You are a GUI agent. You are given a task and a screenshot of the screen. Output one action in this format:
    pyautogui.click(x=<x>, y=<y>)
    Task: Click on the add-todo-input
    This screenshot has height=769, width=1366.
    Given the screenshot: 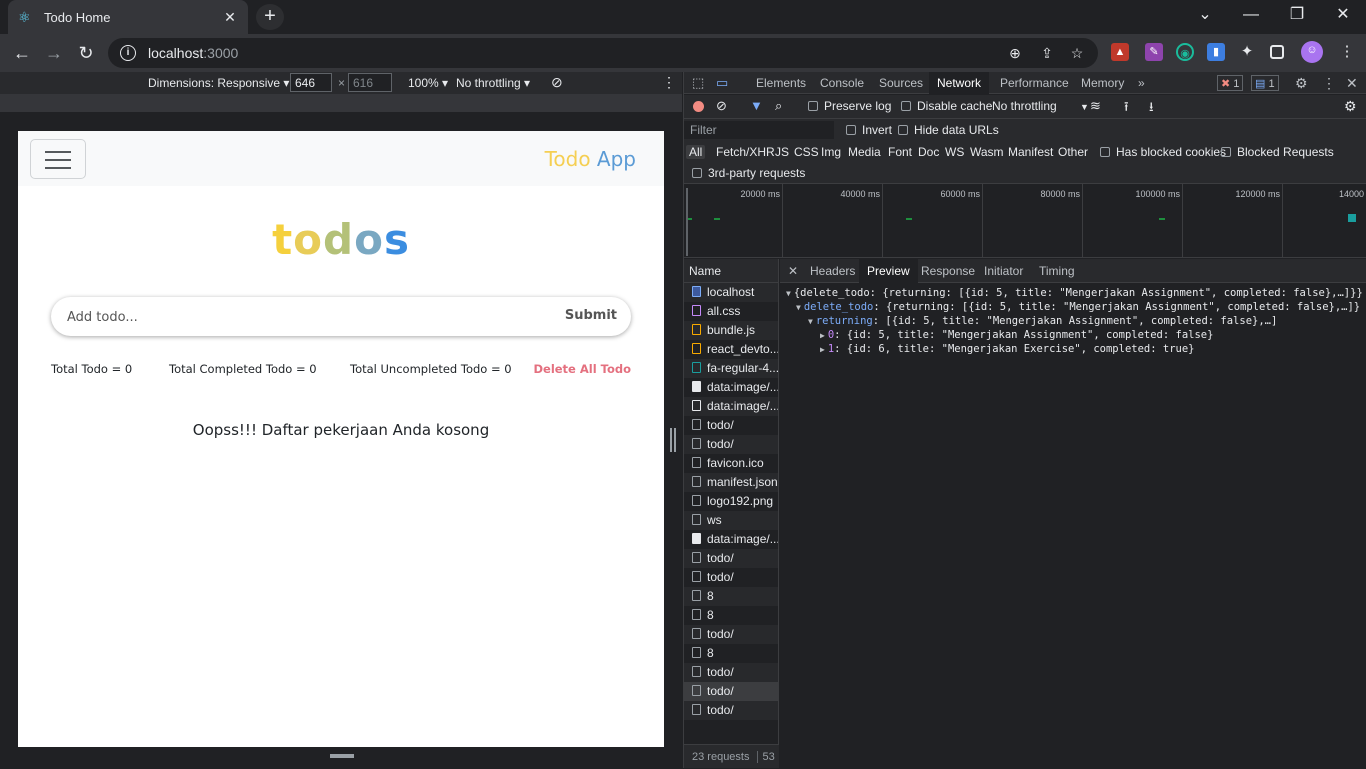 What is the action you would take?
    pyautogui.click(x=297, y=317)
    